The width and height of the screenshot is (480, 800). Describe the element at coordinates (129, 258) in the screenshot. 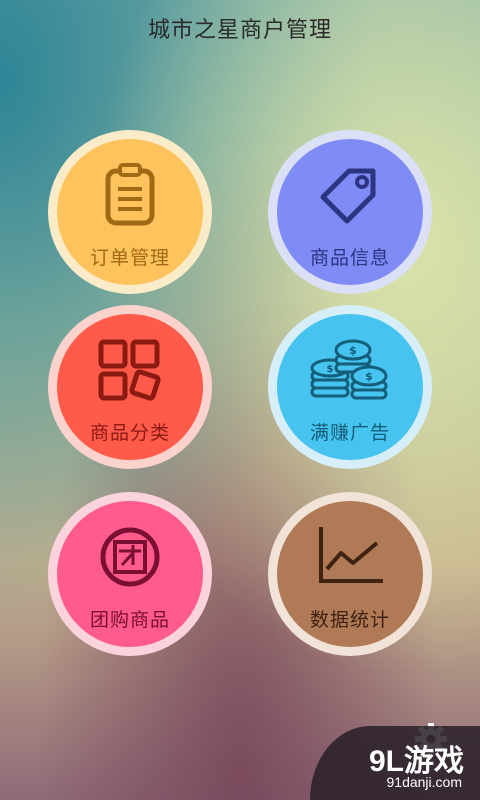

I see `tile-label: 订单管理` at that location.